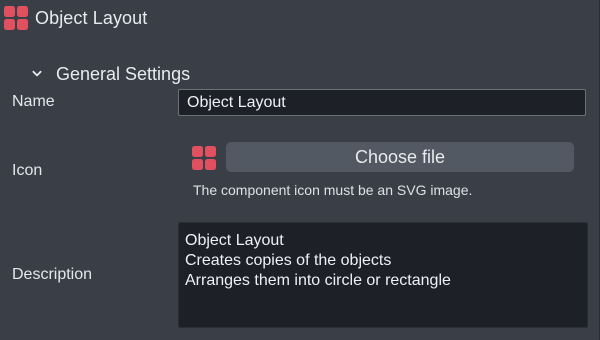 The image size is (600, 340). What do you see at coordinates (123, 73) in the screenshot?
I see `section-title: General Settings` at bounding box center [123, 73].